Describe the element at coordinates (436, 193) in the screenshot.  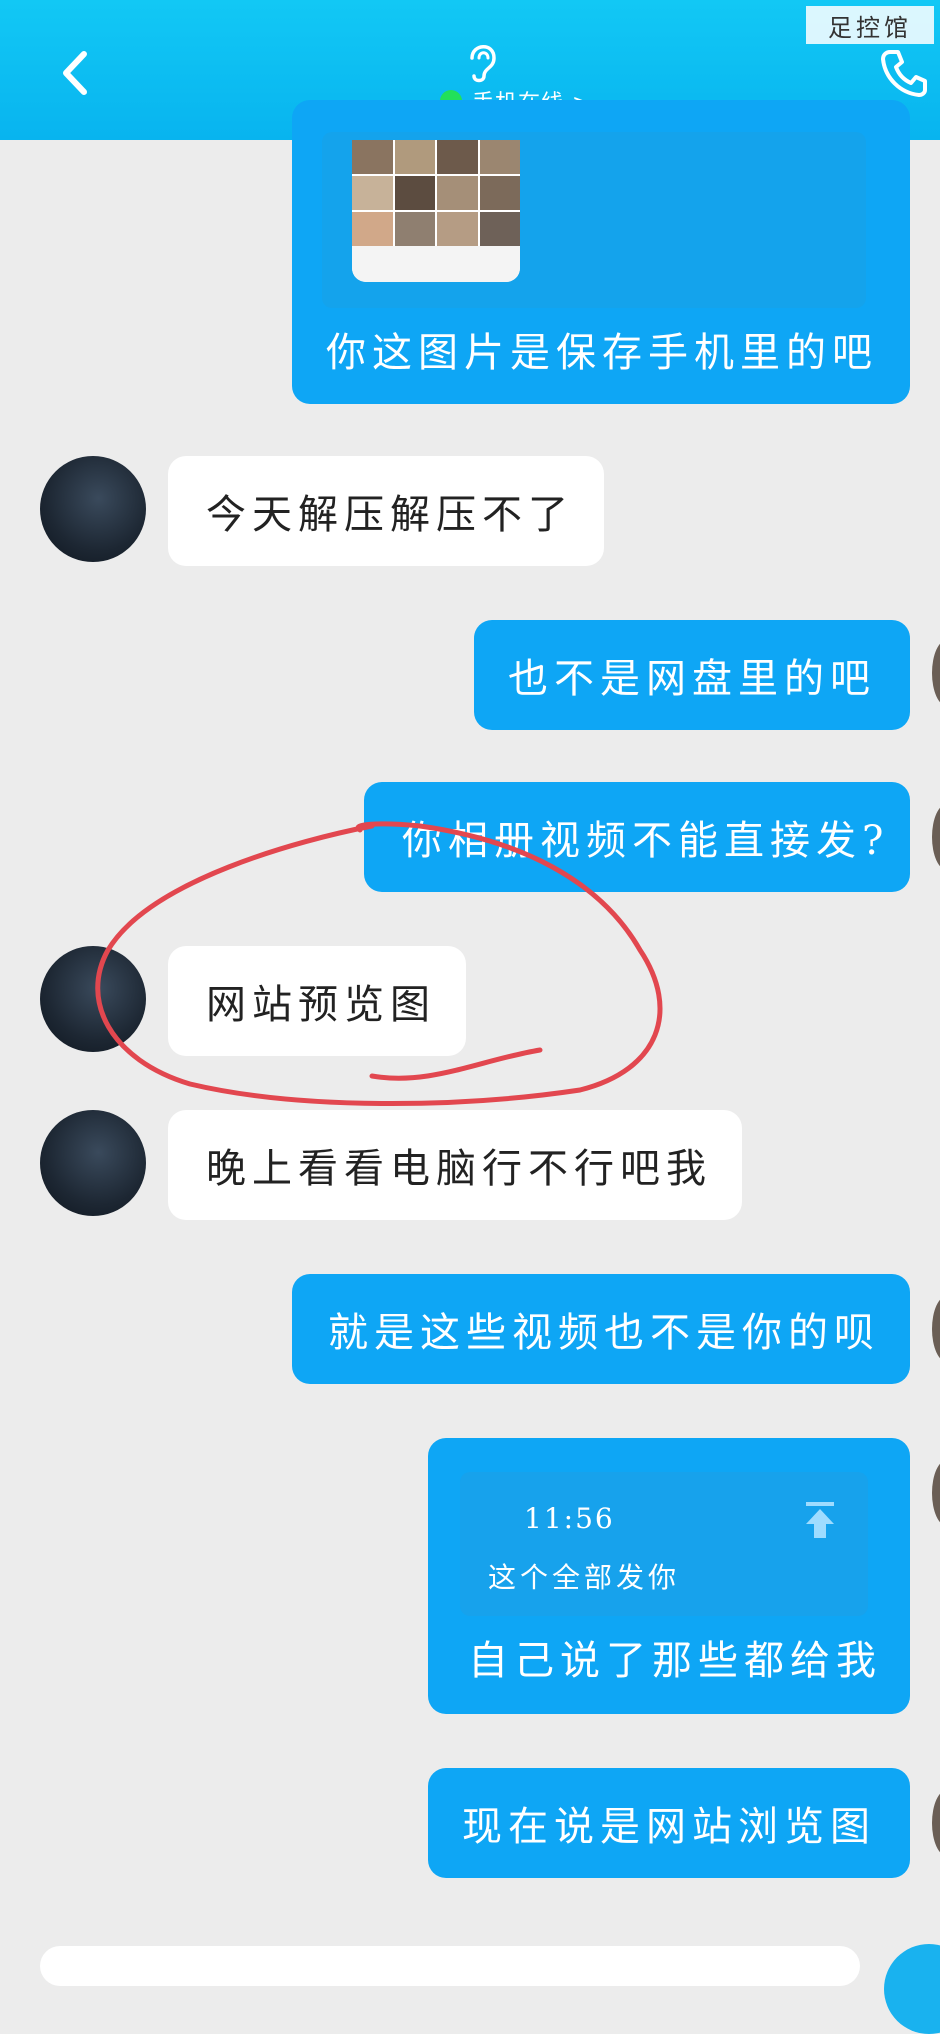
I see `thumbnail-photo-grid` at that location.